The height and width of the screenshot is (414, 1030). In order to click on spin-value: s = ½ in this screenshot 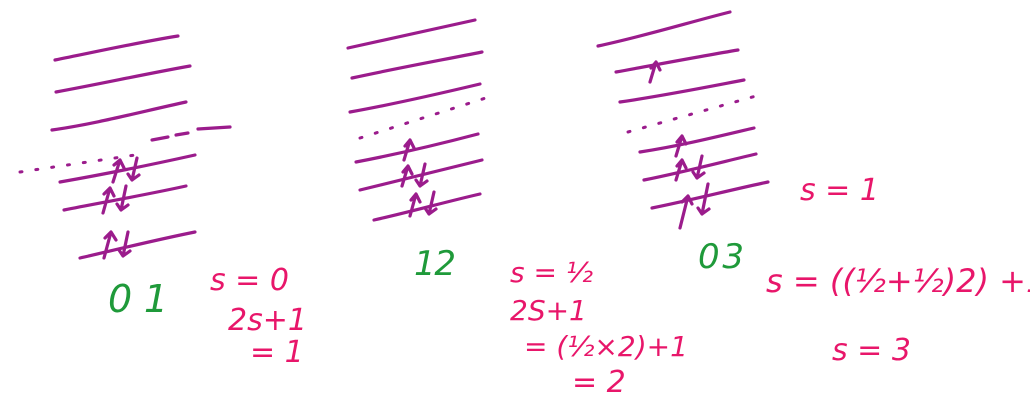, I will do `click(551, 272)`.